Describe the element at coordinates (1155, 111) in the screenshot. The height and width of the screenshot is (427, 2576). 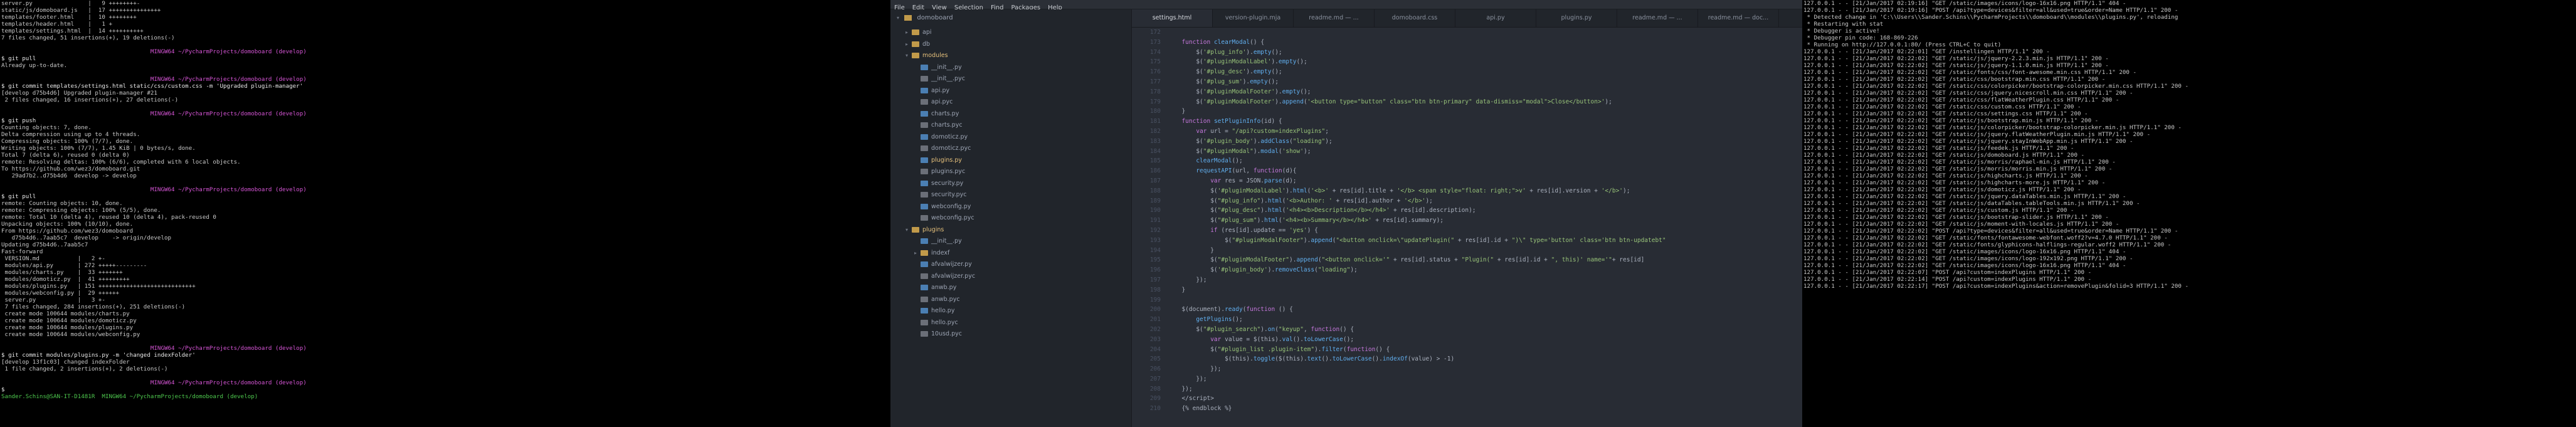
I see `line-number: 180` at that location.